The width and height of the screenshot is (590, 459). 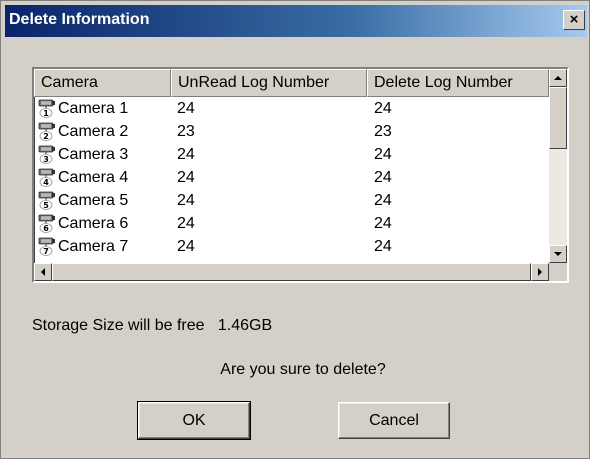 I want to click on scroll-up-button, so click(x=558, y=78).